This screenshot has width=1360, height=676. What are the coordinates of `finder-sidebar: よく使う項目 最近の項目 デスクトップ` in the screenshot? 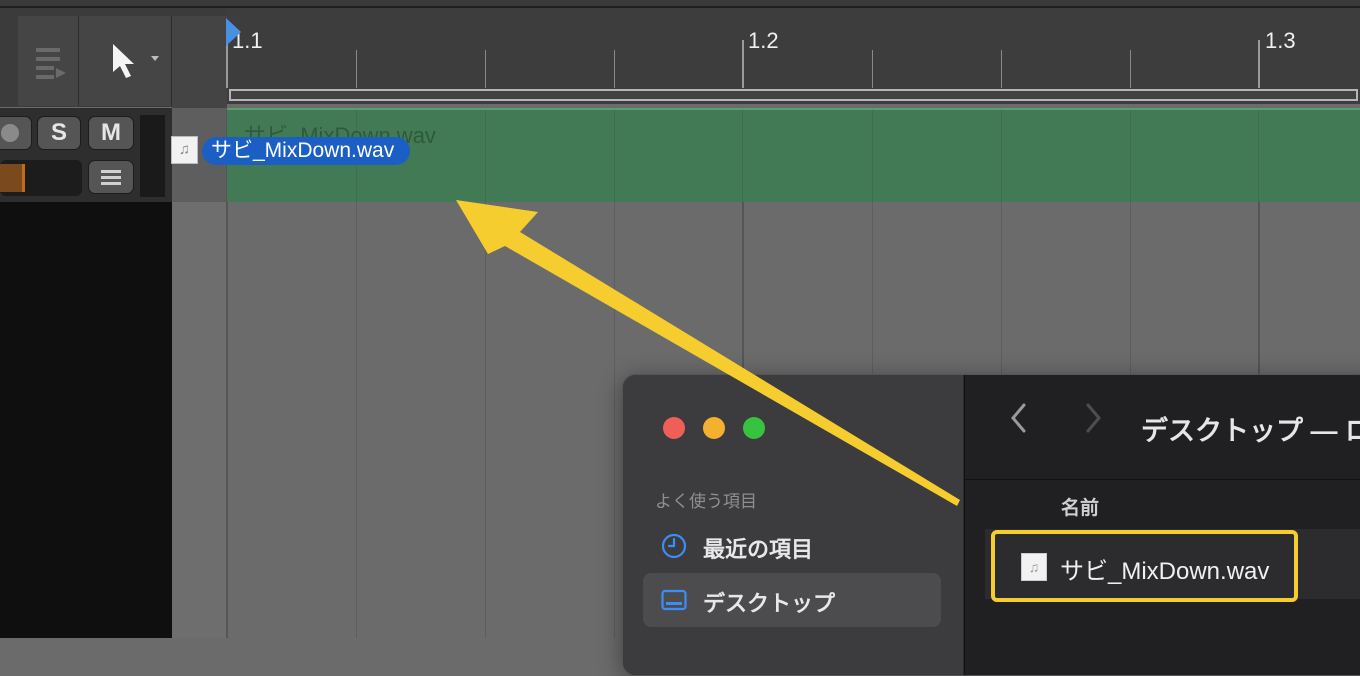 It's located at (793, 525).